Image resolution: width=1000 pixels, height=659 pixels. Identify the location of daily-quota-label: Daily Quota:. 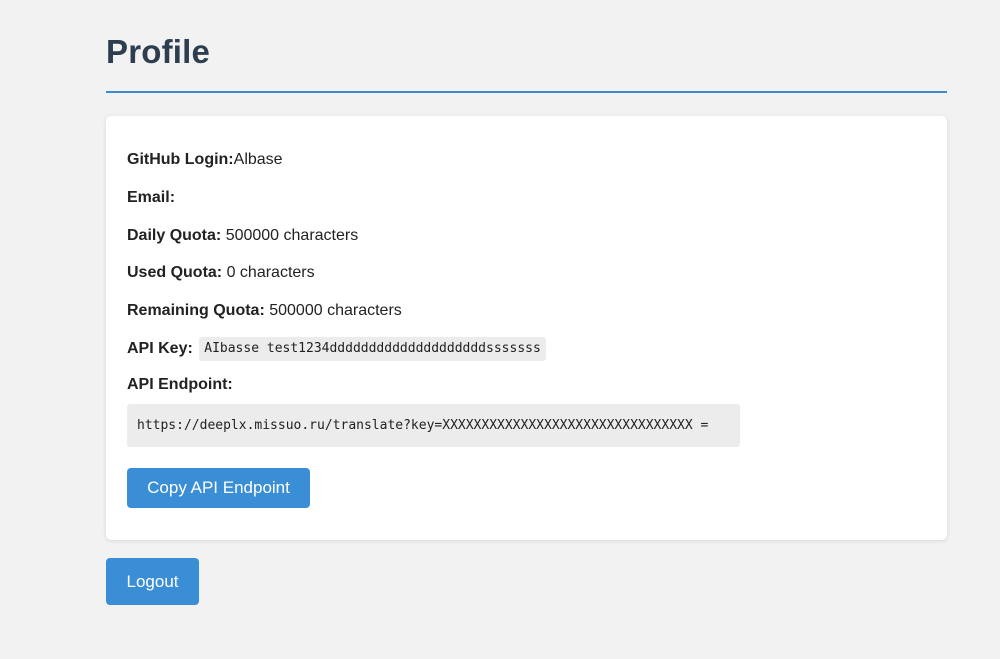
(174, 235).